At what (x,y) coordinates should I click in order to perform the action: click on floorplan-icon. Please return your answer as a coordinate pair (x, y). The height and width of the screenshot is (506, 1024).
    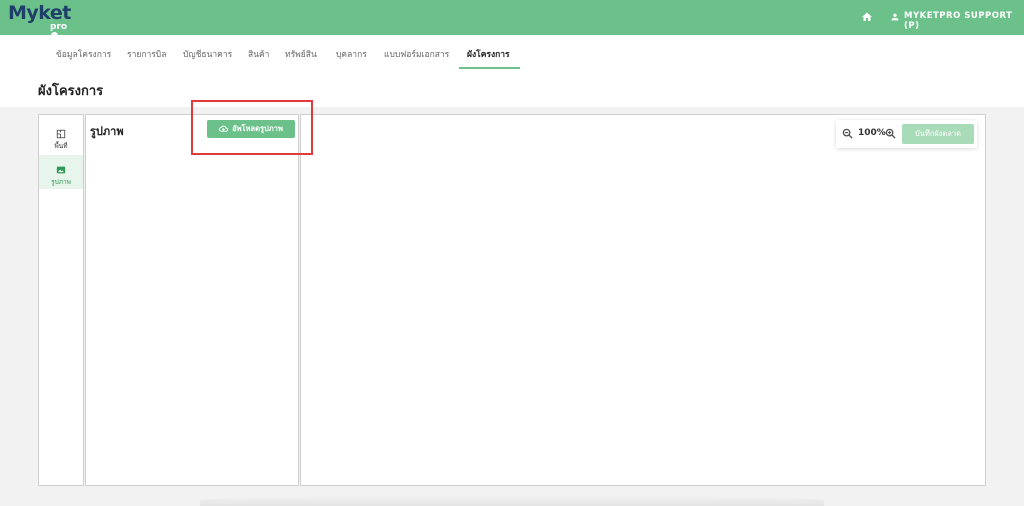
    Looking at the image, I should click on (61, 134).